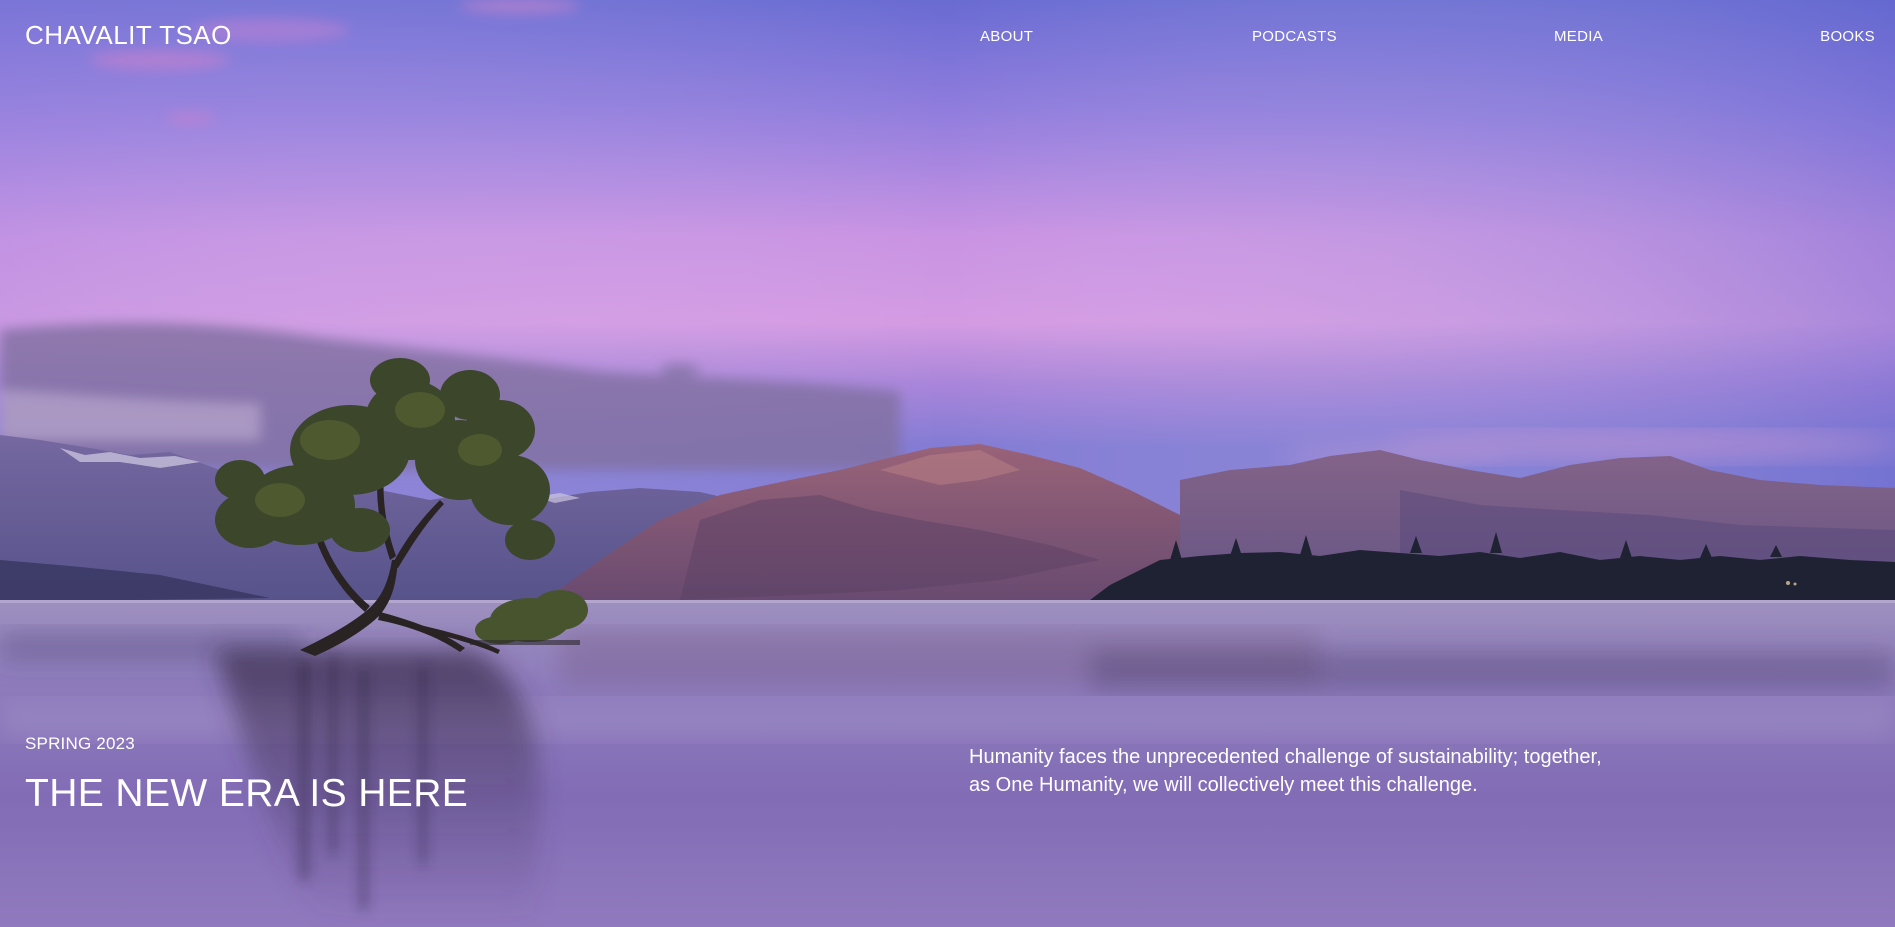 This screenshot has height=927, width=1895. Describe the element at coordinates (80, 743) in the screenshot. I see `season-label: SPRING 2023` at that location.